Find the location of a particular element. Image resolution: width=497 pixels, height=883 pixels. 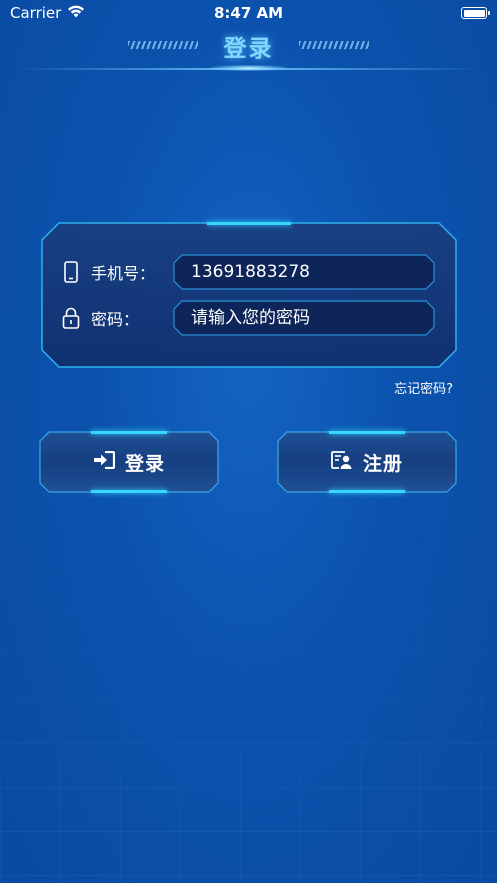

wifi-icon is located at coordinates (76, 13).